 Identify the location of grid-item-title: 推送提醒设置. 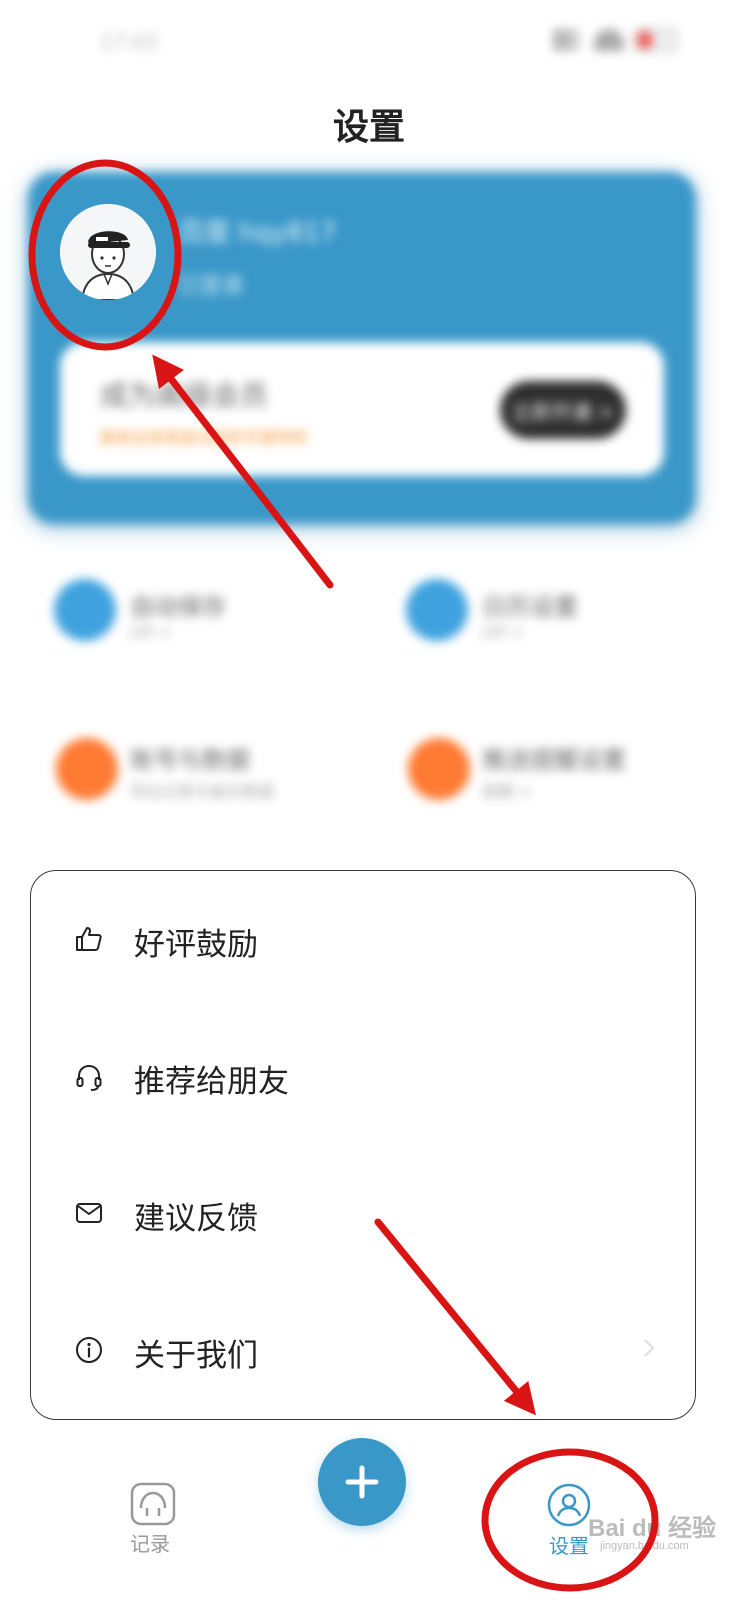
(554, 760).